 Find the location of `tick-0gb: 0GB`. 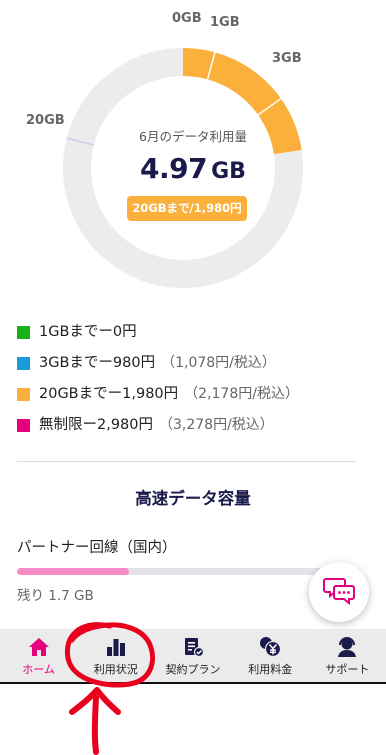

tick-0gb: 0GB is located at coordinates (187, 18).